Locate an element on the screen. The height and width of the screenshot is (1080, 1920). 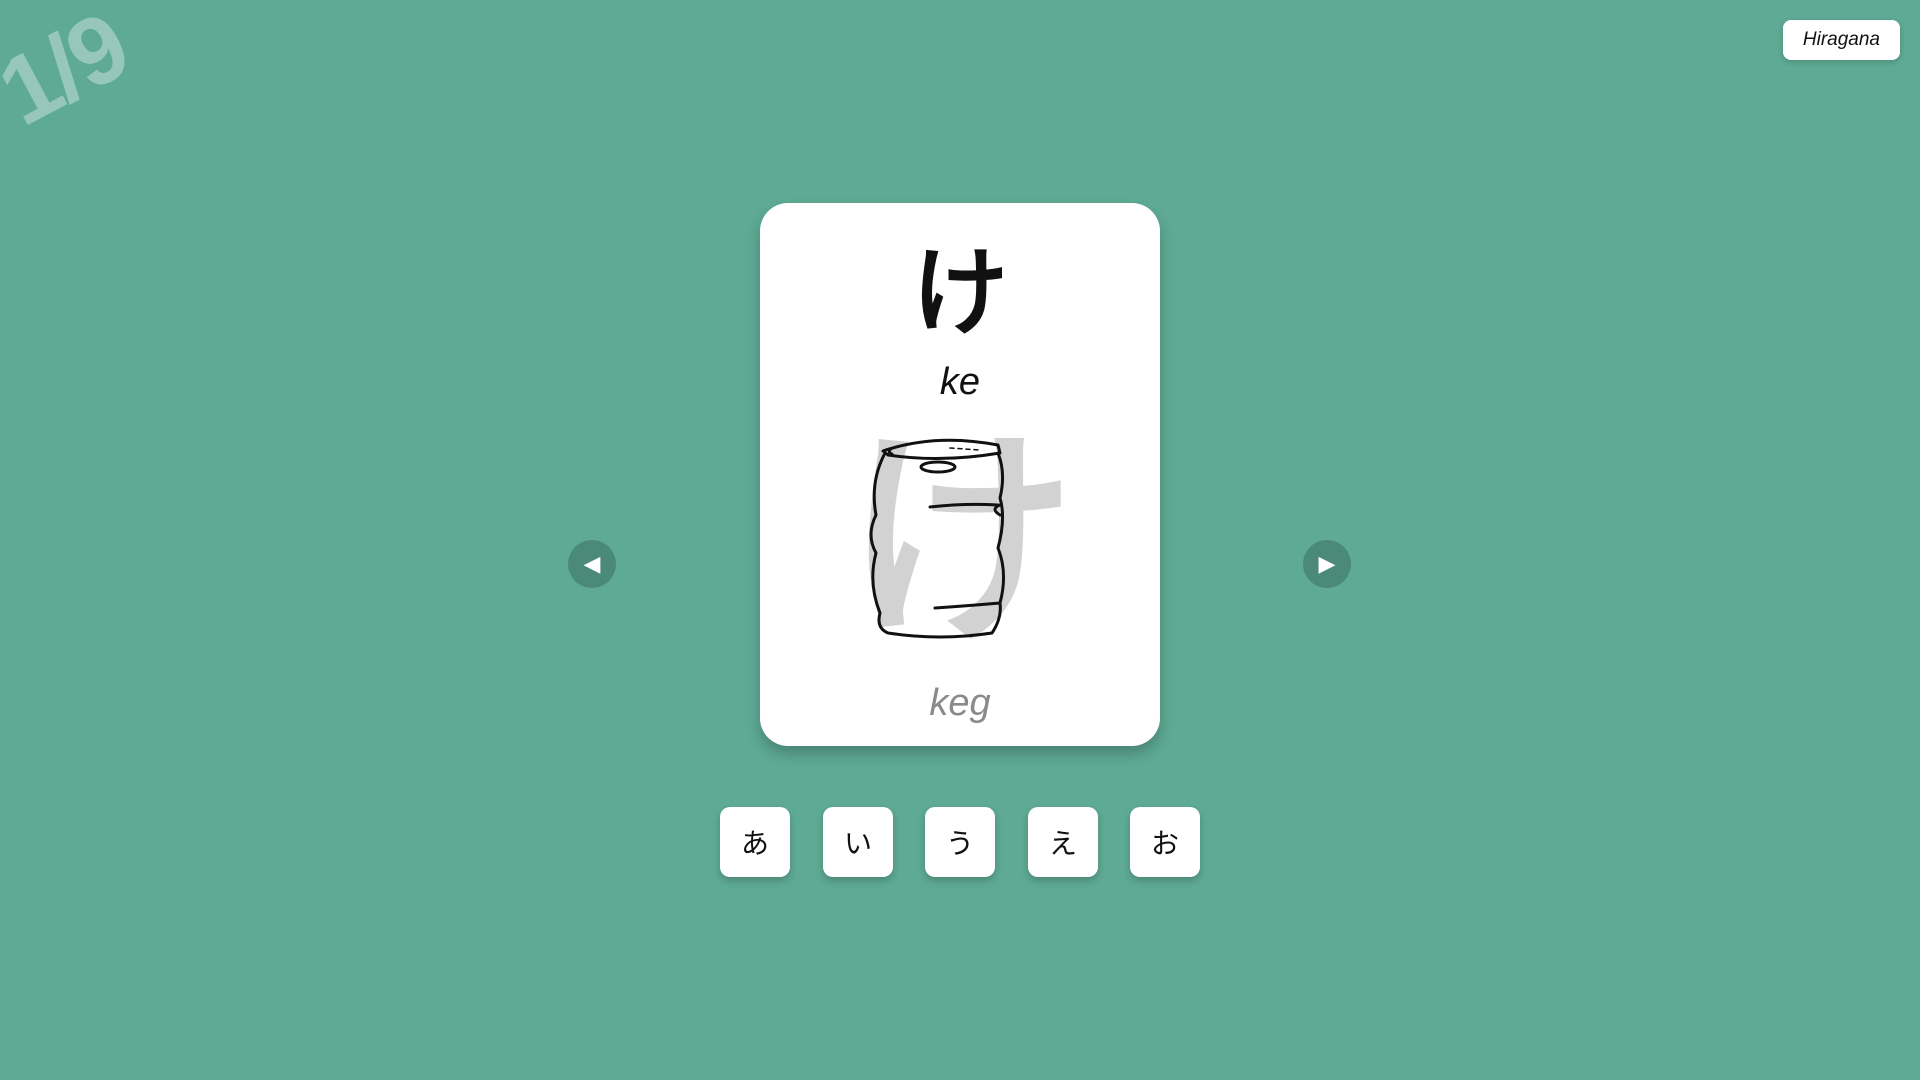
next-card-button: ▶ is located at coordinates (1327, 564).